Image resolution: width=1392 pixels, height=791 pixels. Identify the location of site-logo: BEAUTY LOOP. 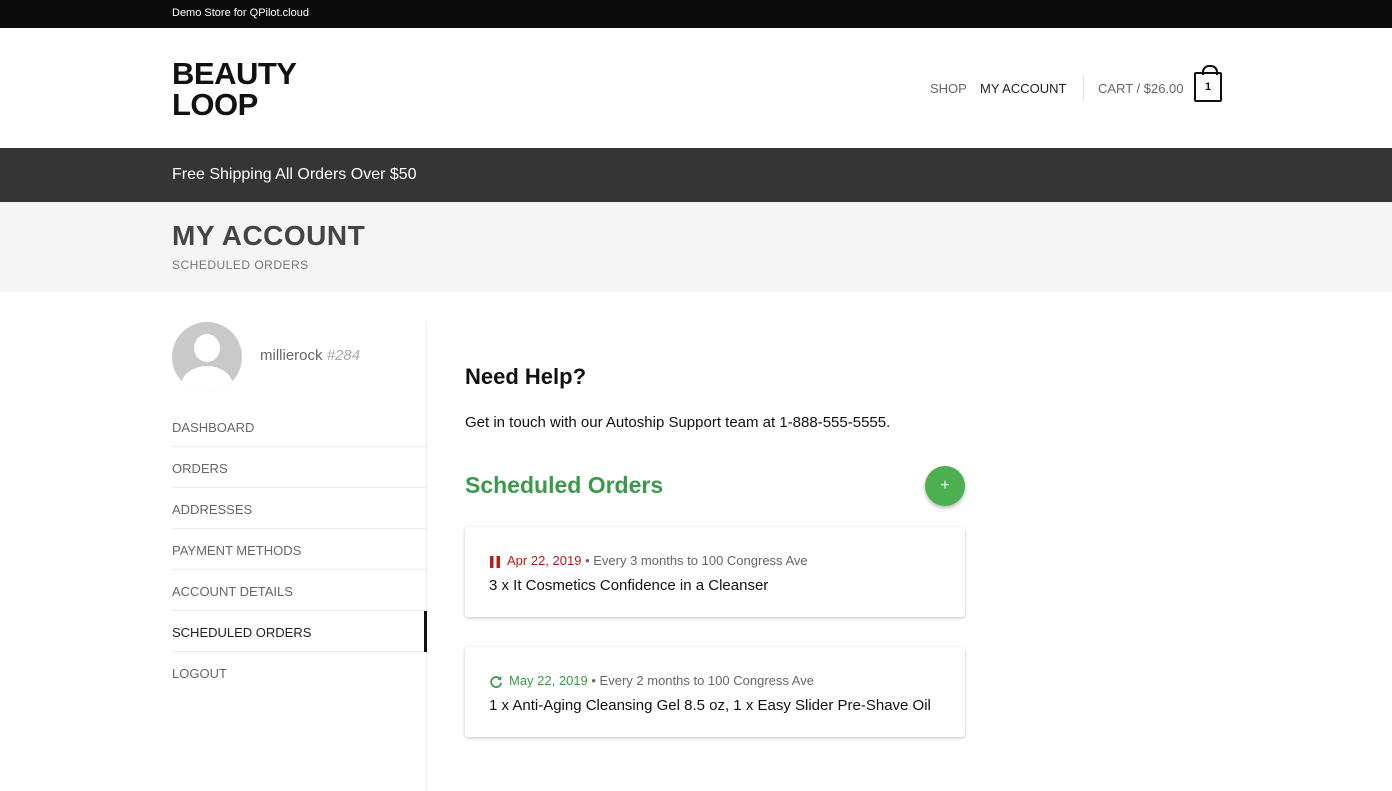
(252, 89).